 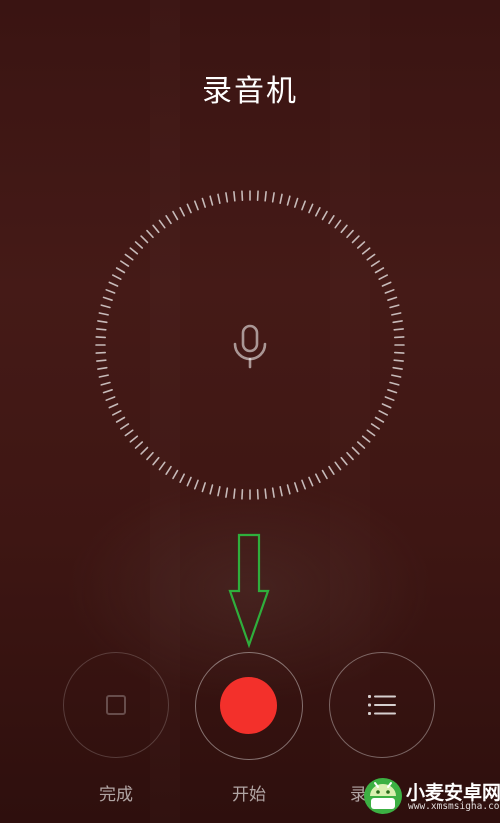 What do you see at coordinates (250, 91) in the screenshot?
I see `page-title: 录音机` at bounding box center [250, 91].